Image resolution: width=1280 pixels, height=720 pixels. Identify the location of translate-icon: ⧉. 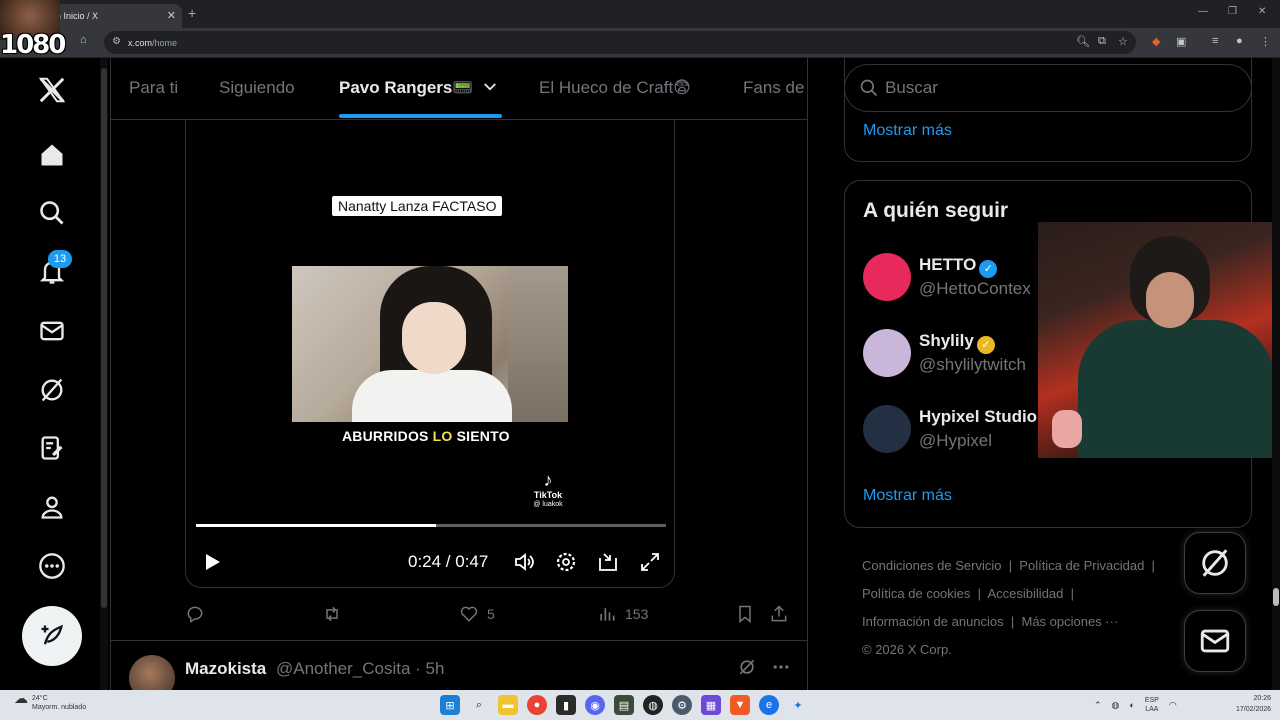
(1102, 41).